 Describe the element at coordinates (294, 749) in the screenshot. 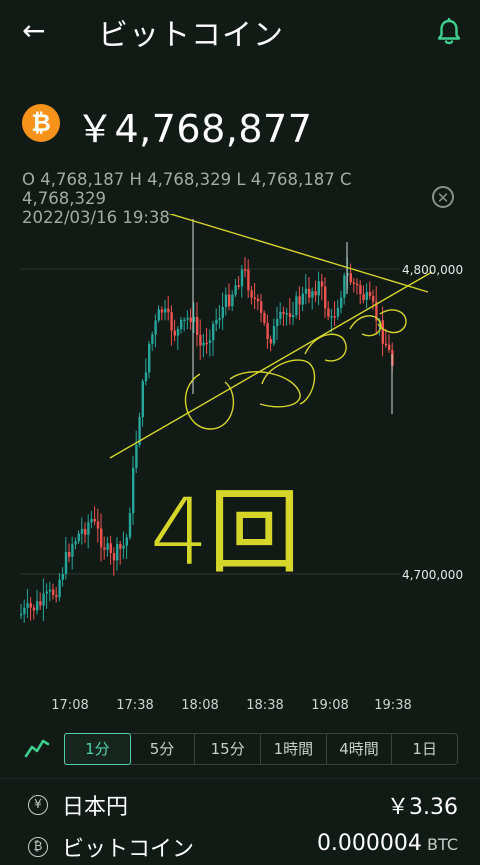

I see `timeframe-4: 1時間` at that location.